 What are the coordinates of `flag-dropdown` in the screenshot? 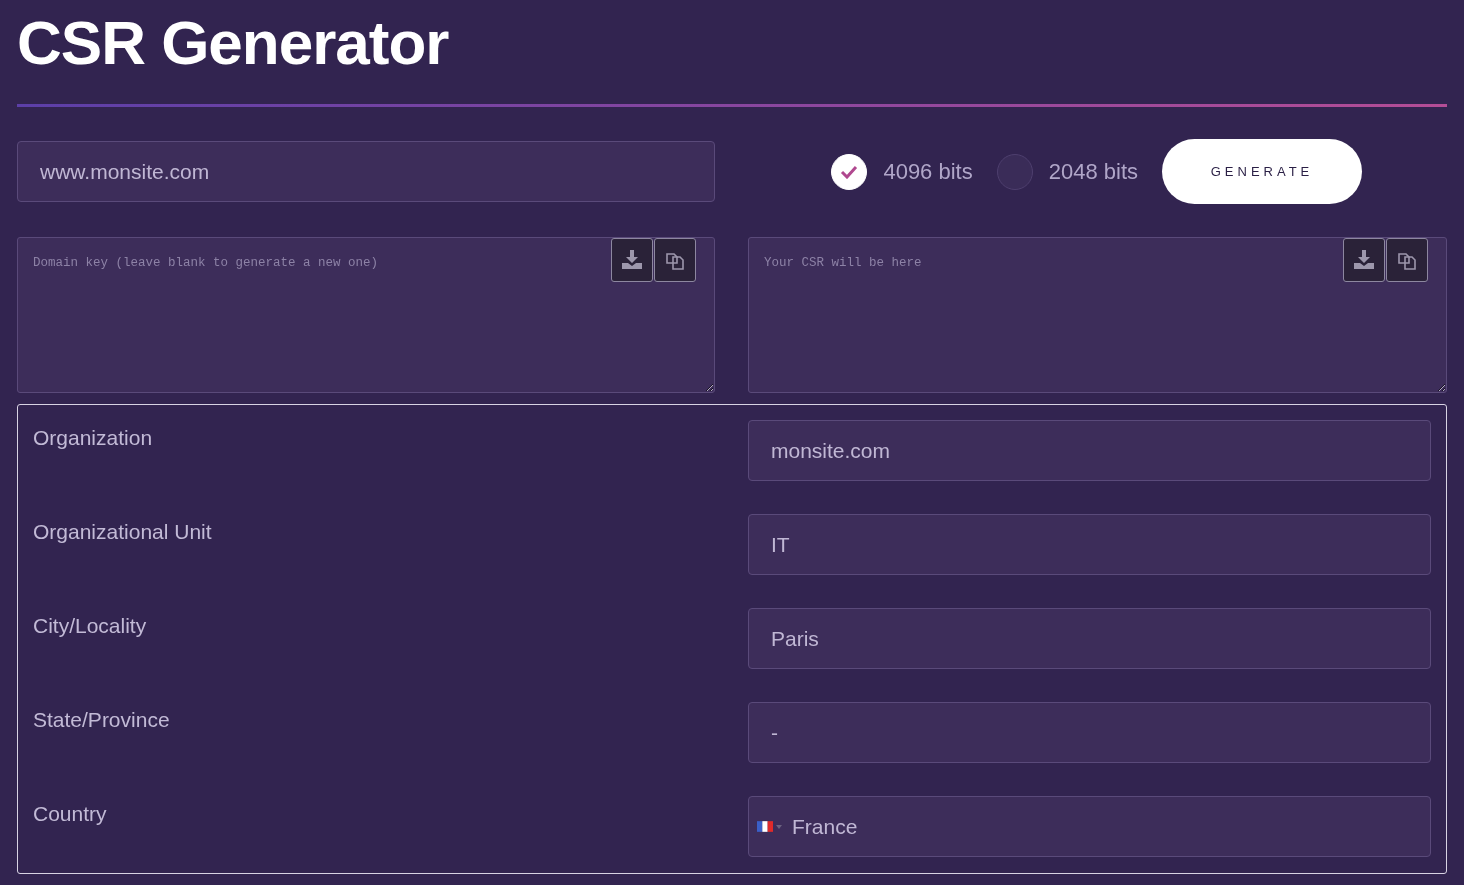 It's located at (769, 826).